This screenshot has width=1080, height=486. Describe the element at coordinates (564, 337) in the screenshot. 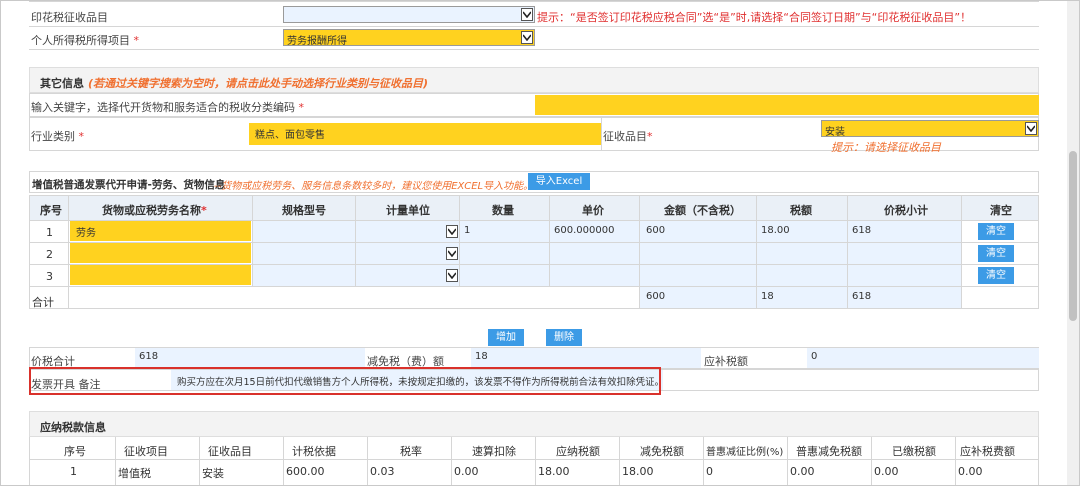

I see `delete-row-button: 删除` at that location.